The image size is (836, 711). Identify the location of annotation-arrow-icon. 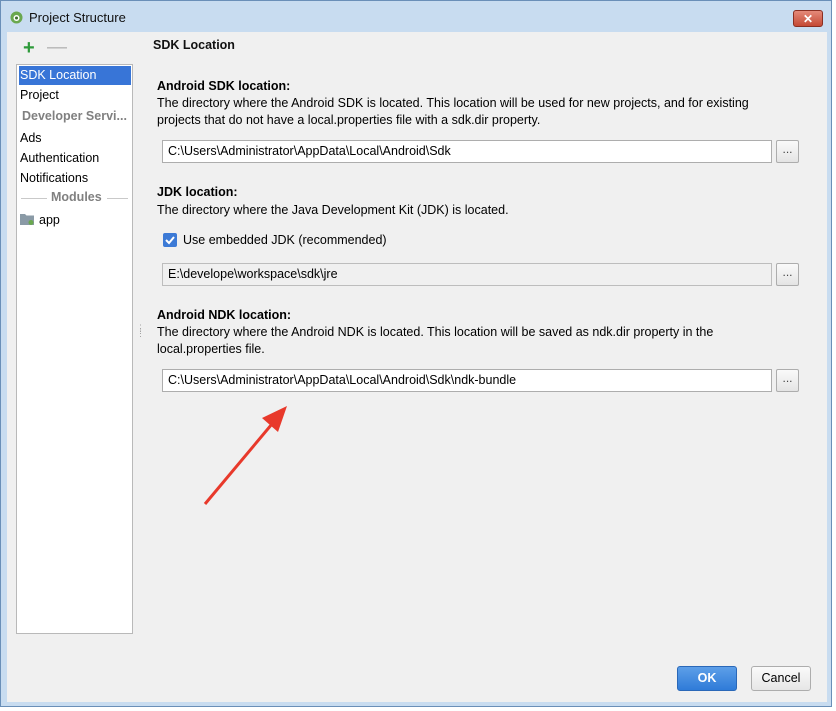
(245, 455).